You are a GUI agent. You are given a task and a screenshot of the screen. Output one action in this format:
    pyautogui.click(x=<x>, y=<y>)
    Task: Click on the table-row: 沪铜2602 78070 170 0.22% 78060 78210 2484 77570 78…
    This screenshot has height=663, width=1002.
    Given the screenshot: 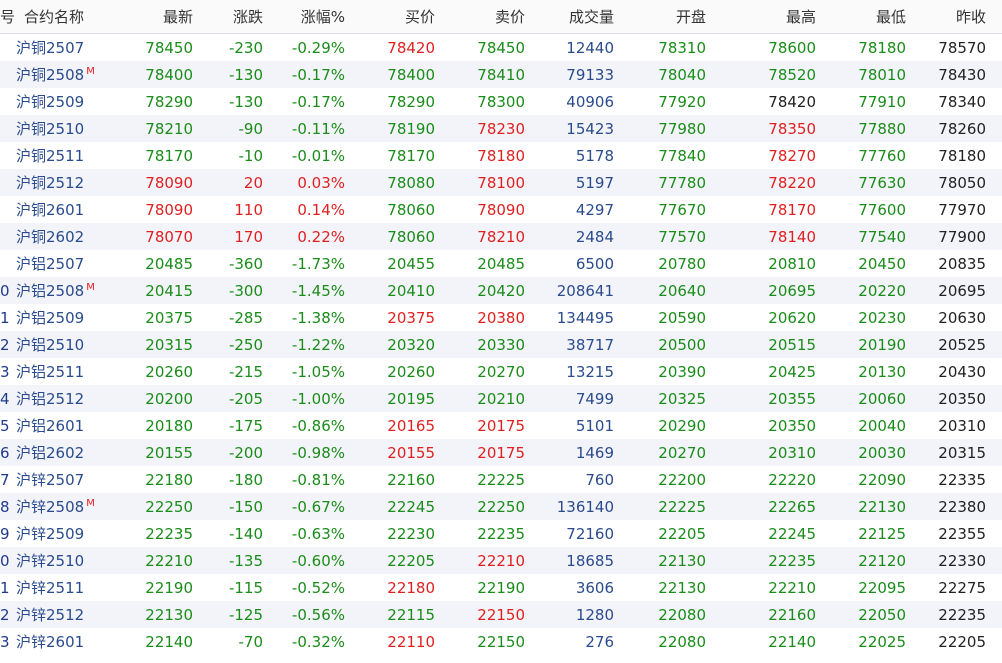 What is the action you would take?
    pyautogui.click(x=501, y=236)
    